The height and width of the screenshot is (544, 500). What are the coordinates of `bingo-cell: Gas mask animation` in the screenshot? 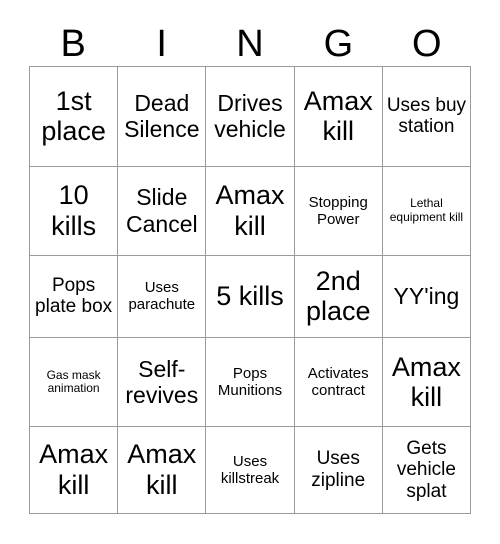 It's located at (74, 383).